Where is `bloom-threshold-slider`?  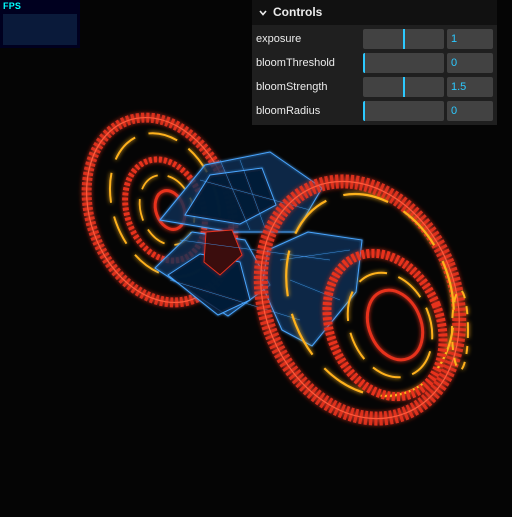
bloom-threshold-slider is located at coordinates (403, 63).